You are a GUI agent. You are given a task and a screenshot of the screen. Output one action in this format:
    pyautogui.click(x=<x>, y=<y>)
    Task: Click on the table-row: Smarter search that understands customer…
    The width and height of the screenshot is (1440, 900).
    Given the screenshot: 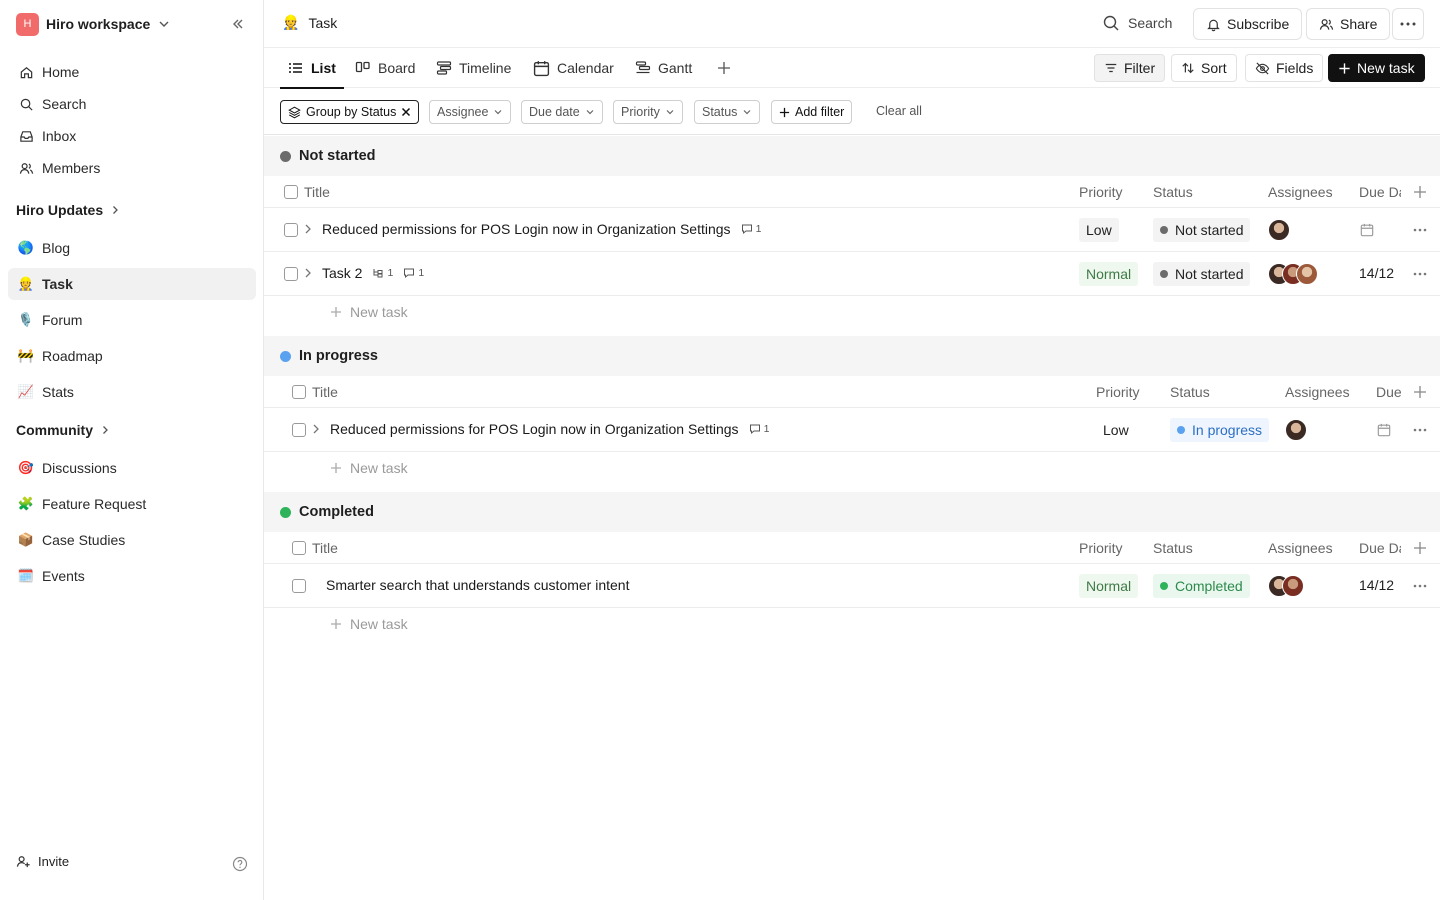 What is the action you would take?
    pyautogui.click(x=852, y=586)
    